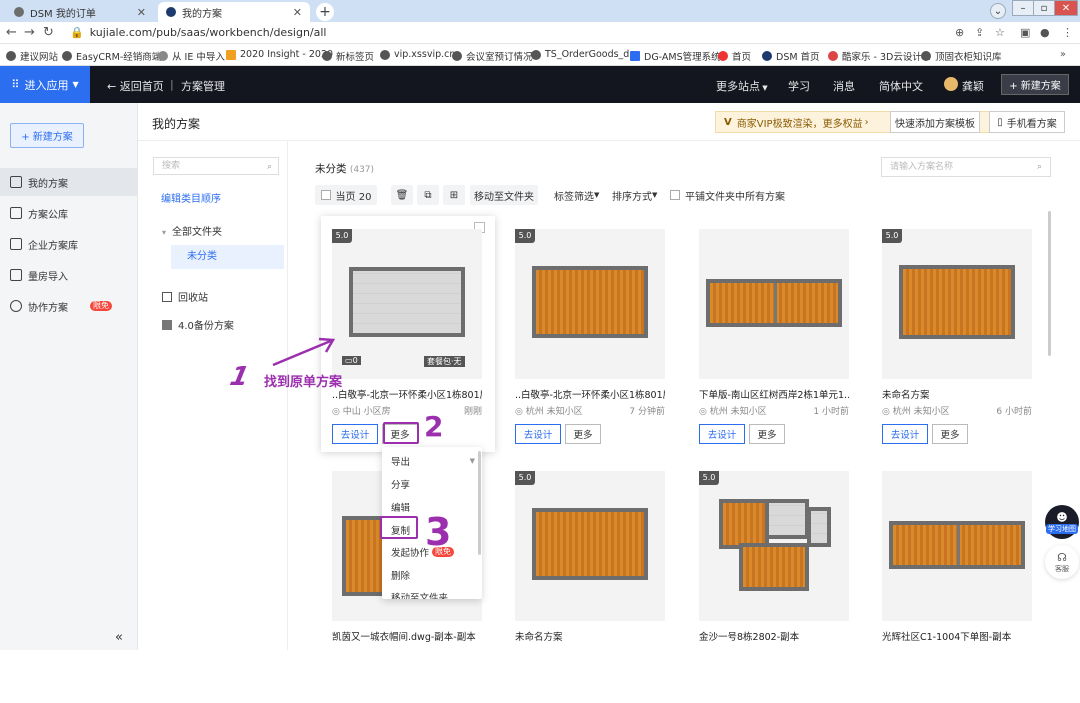 The width and height of the screenshot is (1080, 703). Describe the element at coordinates (504, 195) in the screenshot. I see `move-to-folder-button: 移动至文件夹` at that location.